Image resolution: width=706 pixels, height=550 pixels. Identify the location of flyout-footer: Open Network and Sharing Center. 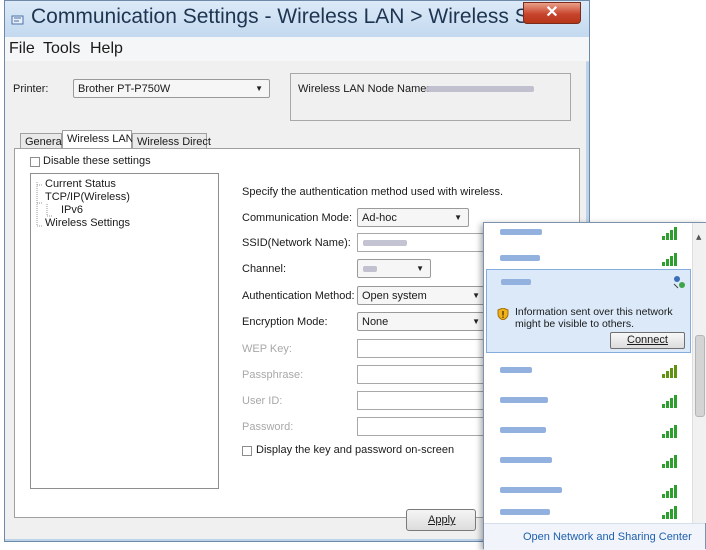
(594, 536).